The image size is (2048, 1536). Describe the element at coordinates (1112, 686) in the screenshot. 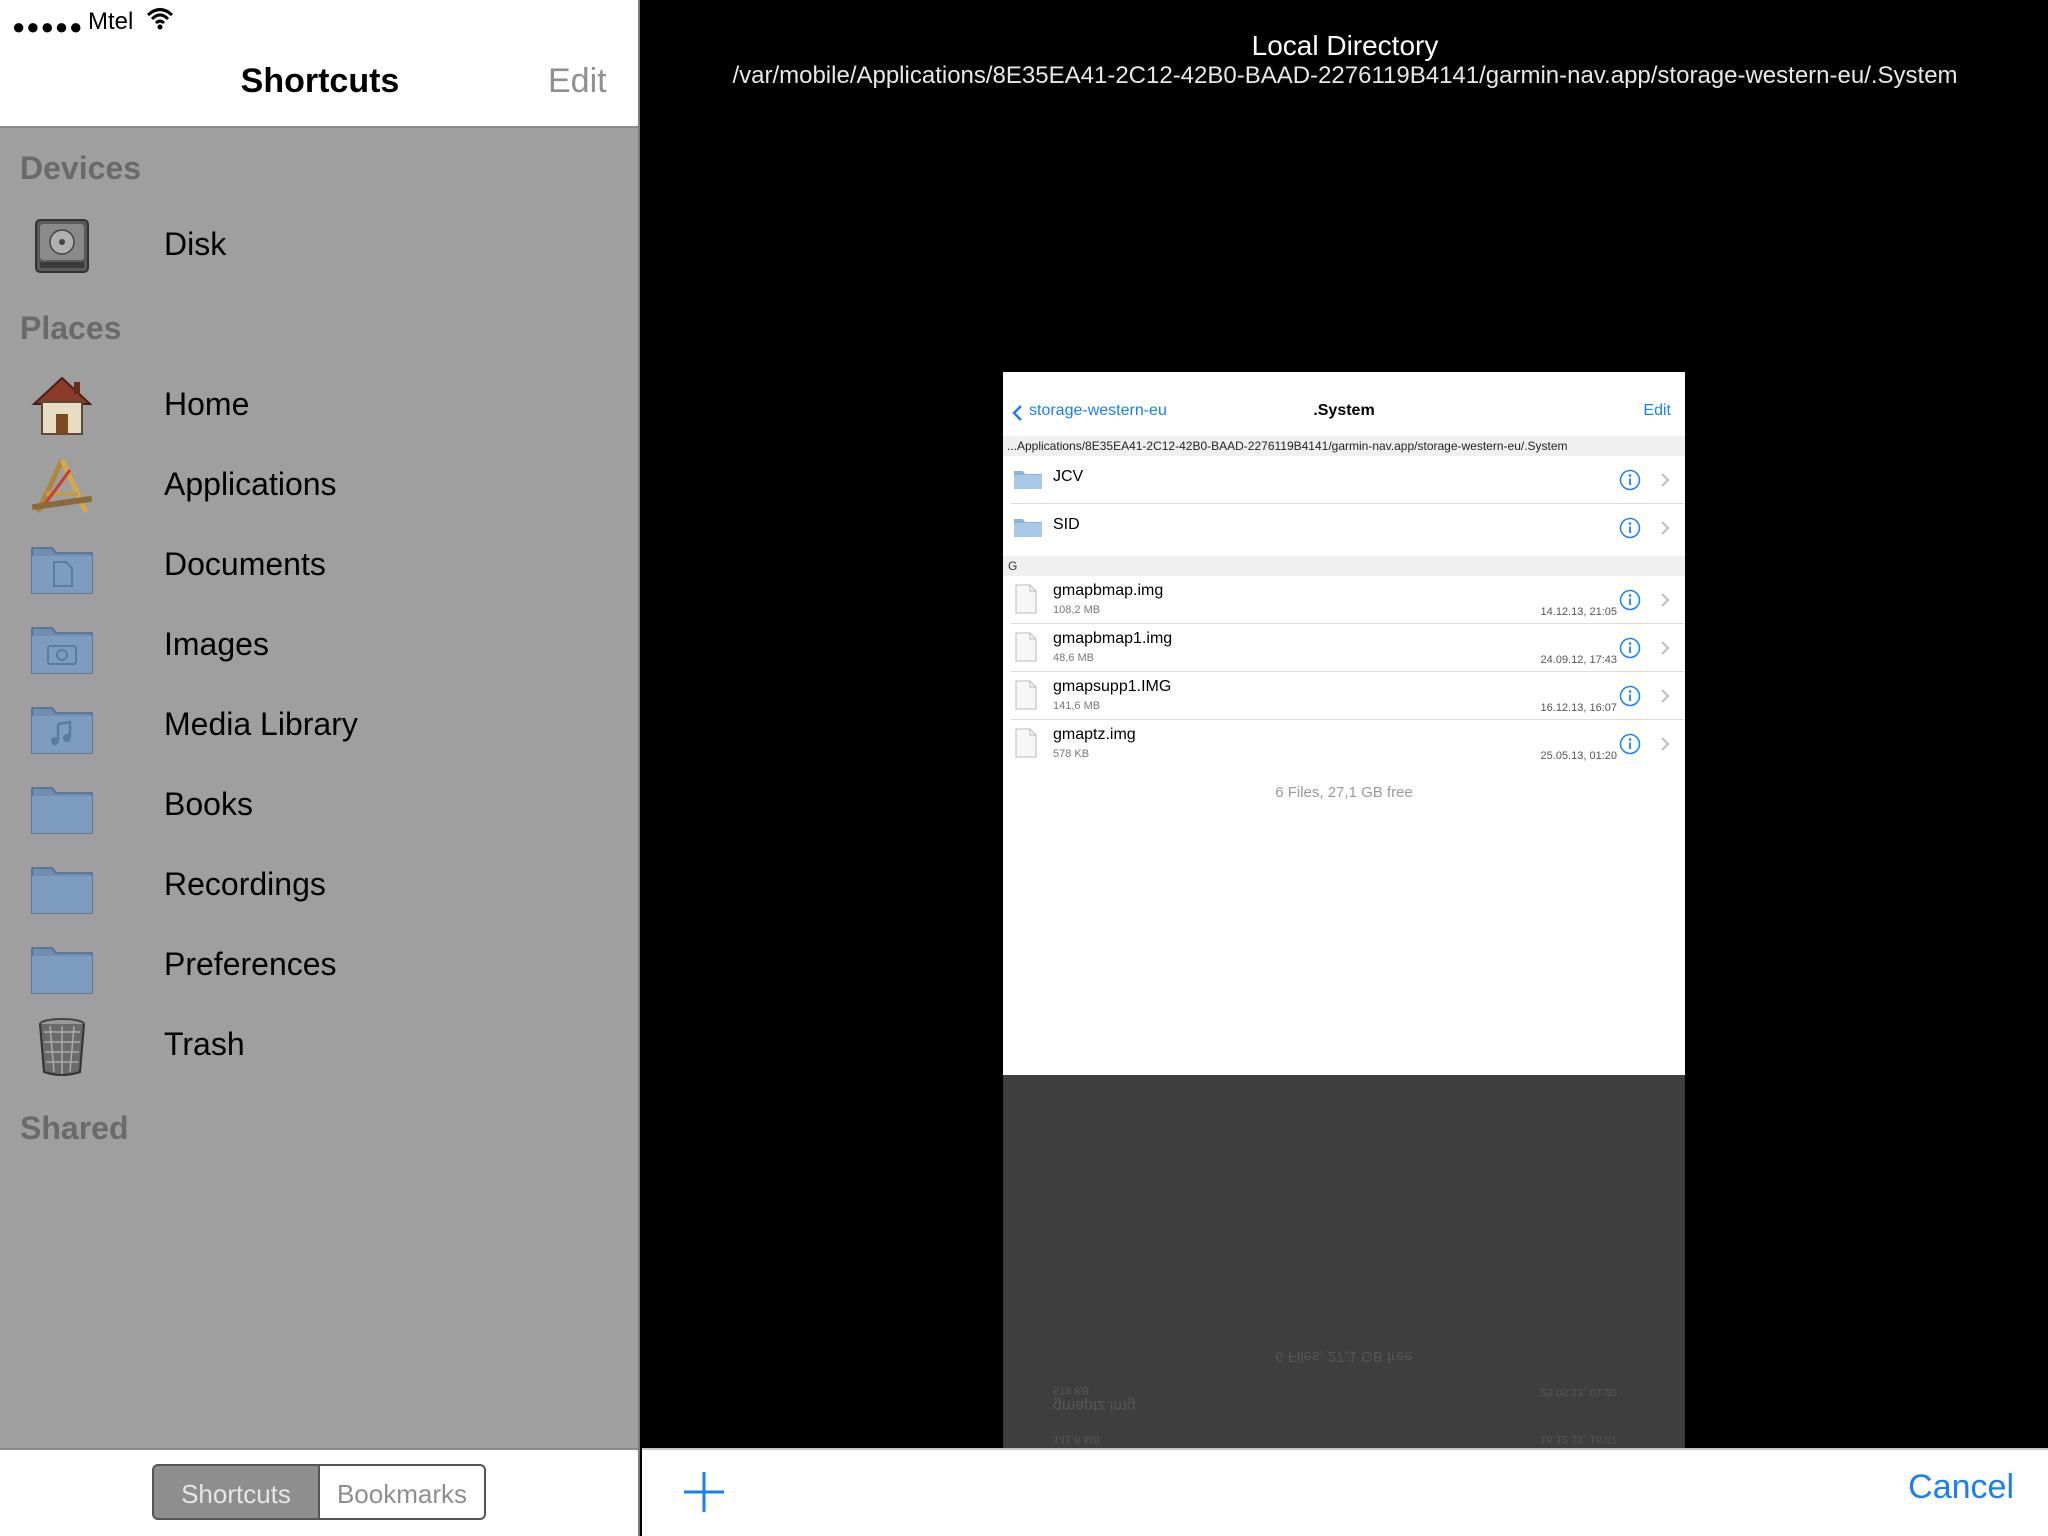

I see `file-name: gmapsupp1.IMG` at that location.